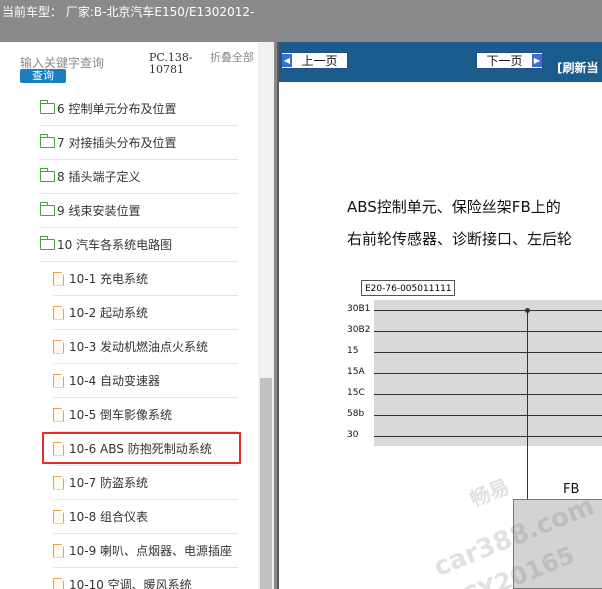  I want to click on tree-item-folder: 6 控制单元分布及位置, so click(139, 109).